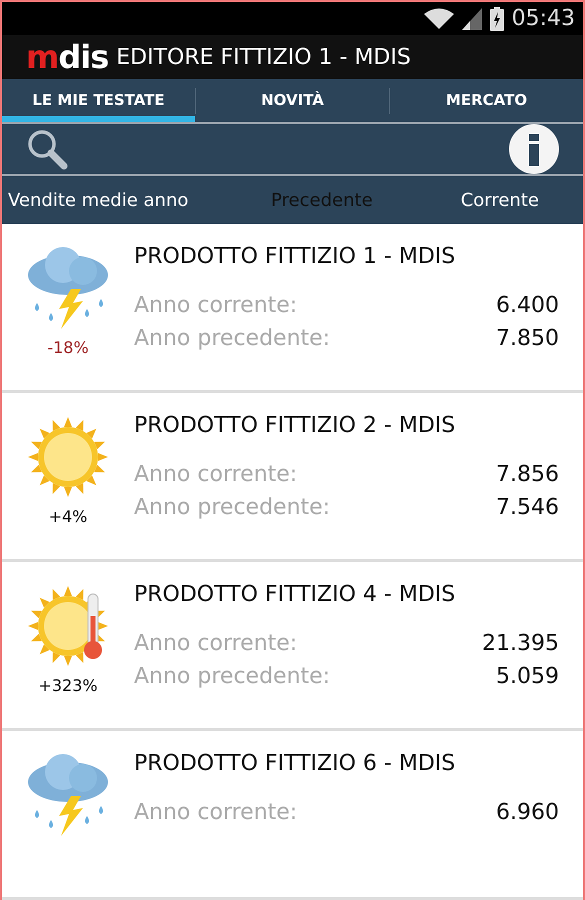  Describe the element at coordinates (486, 100) in the screenshot. I see `tab: MERCATO` at that location.